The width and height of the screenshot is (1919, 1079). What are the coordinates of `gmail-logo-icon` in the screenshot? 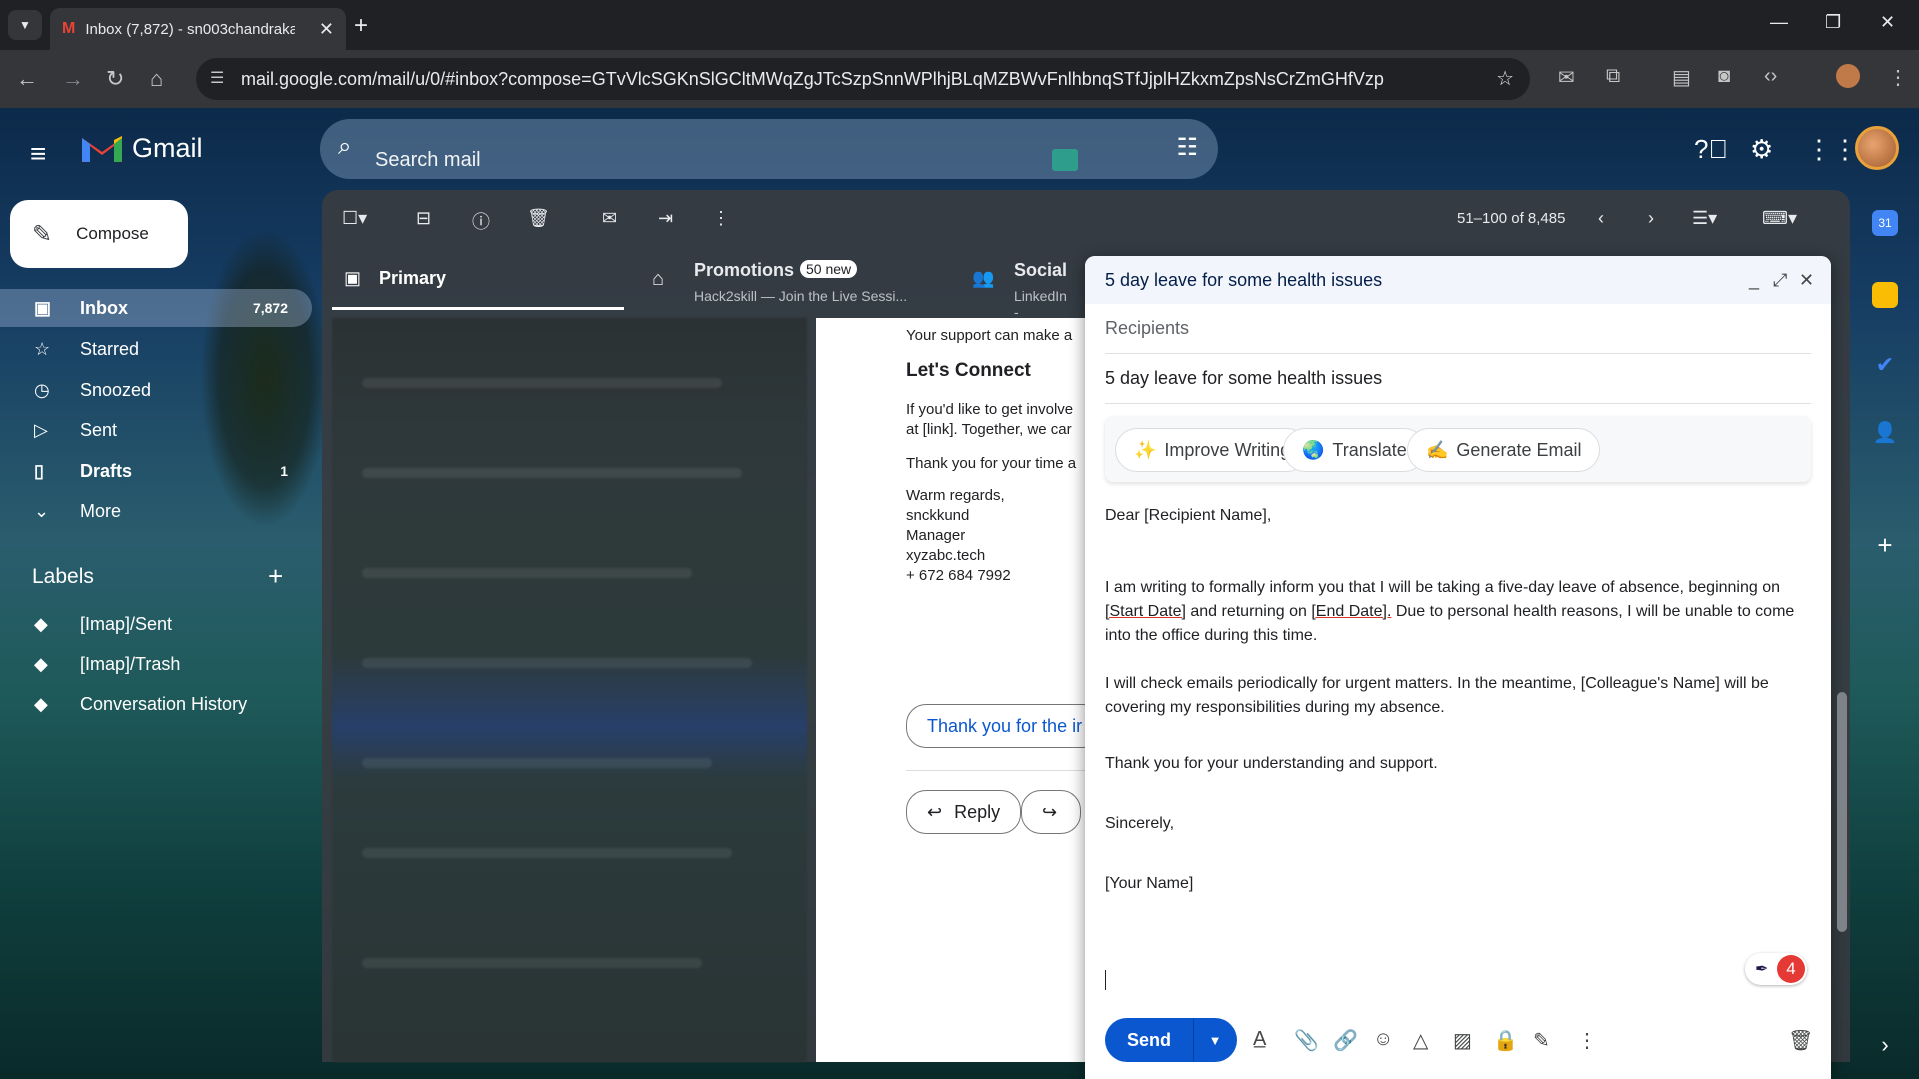 It's located at (102, 148).